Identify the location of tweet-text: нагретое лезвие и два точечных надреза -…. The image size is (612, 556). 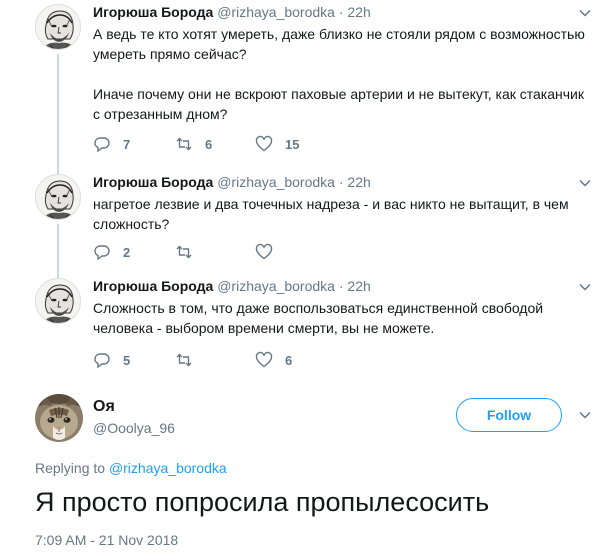
(343, 214).